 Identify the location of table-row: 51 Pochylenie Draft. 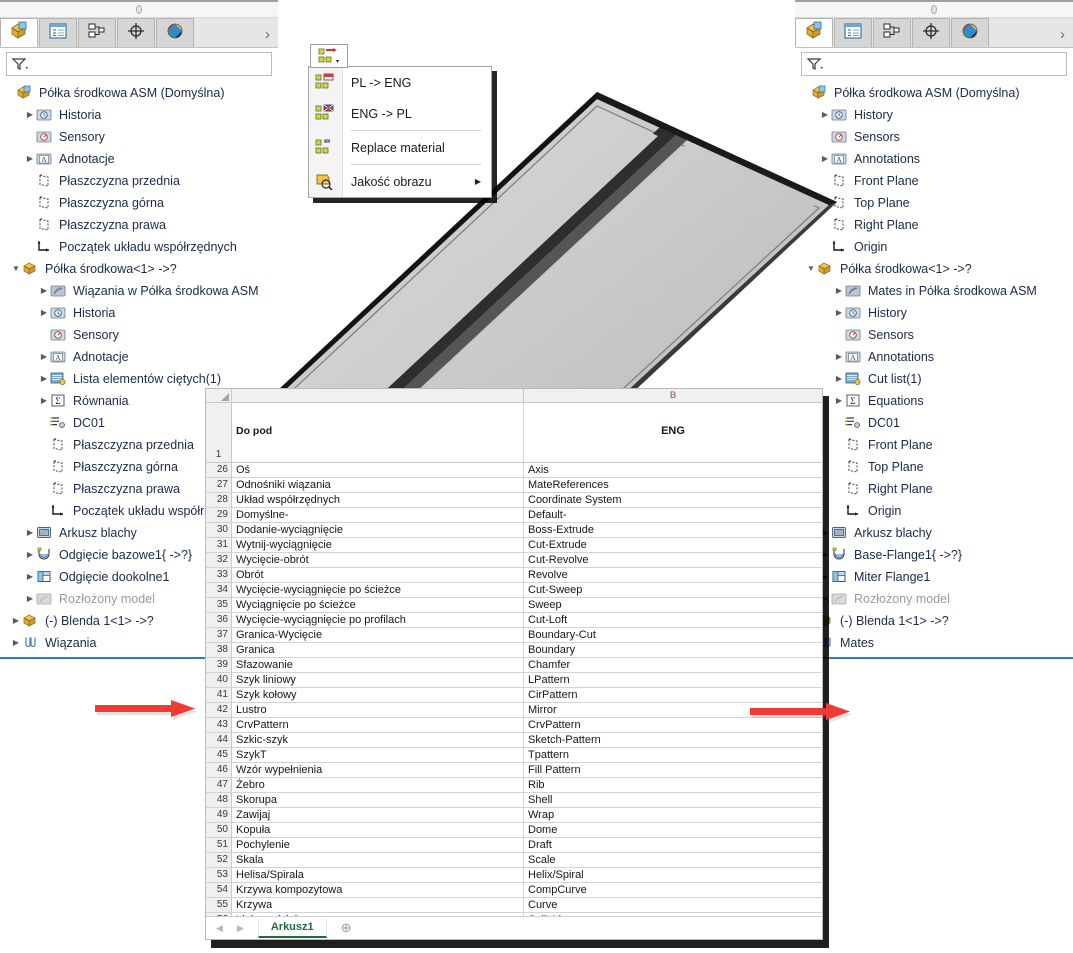
(514, 845).